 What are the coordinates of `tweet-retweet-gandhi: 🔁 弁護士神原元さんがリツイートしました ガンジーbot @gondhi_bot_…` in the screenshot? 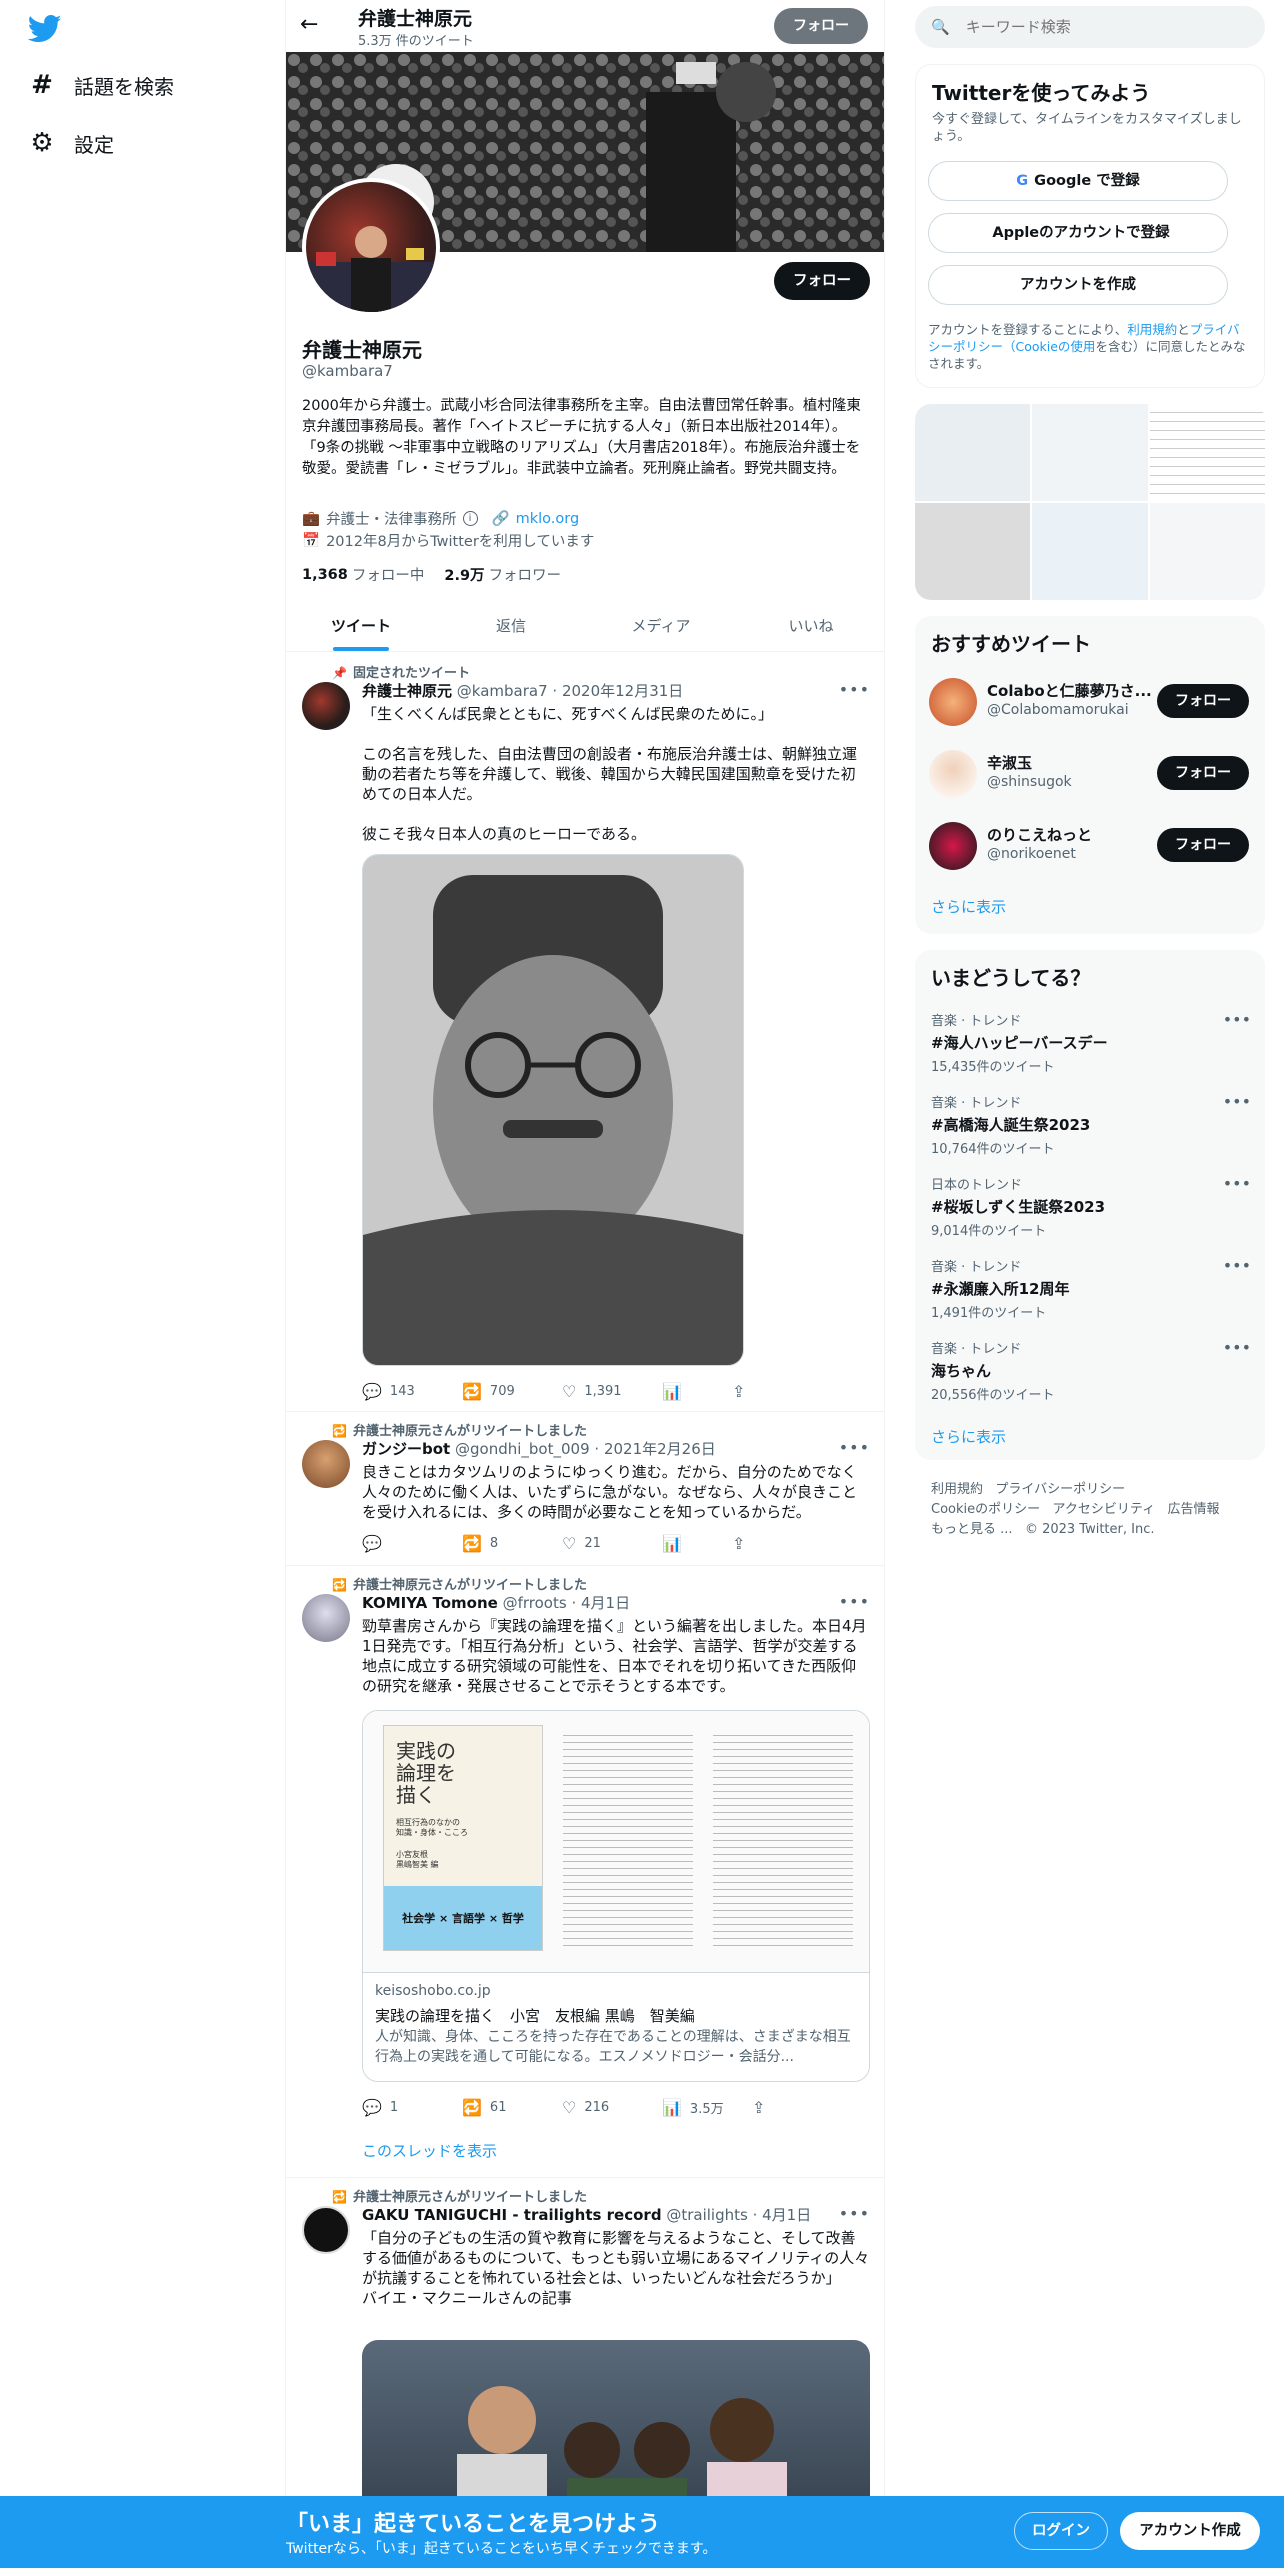 It's located at (585, 1489).